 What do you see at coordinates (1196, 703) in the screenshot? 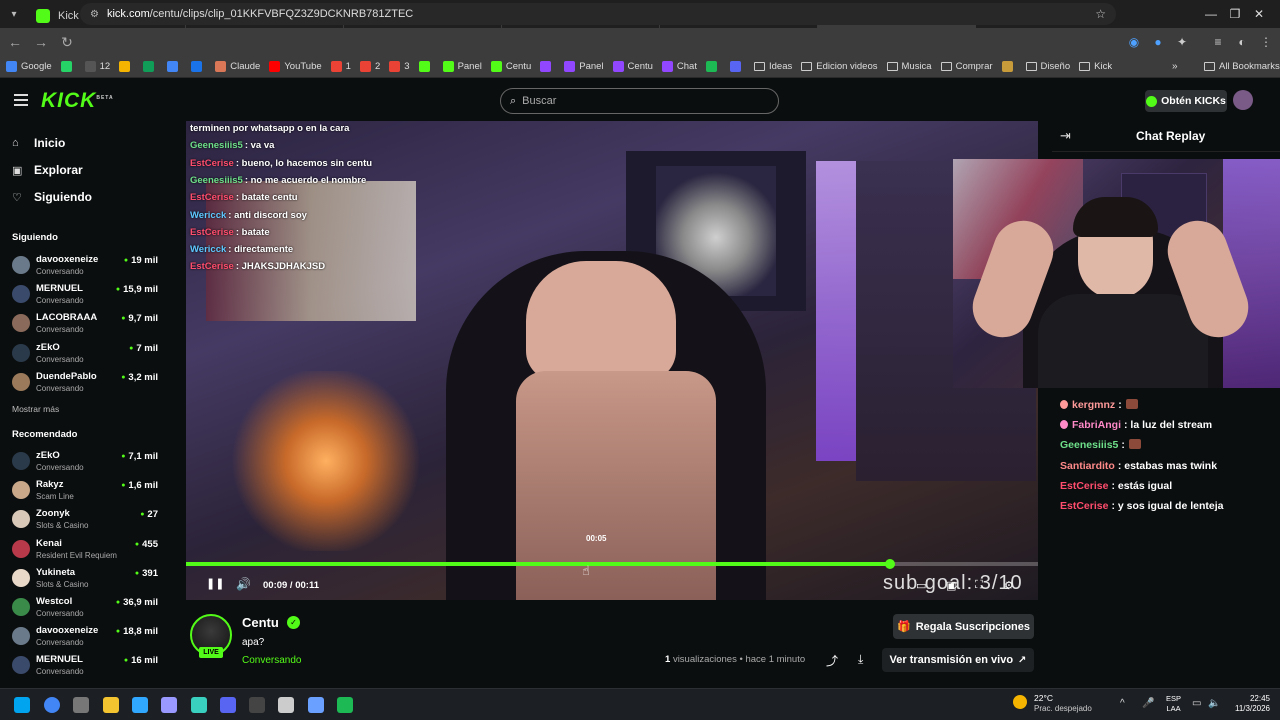
I see `network-icon: ▭` at bounding box center [1196, 703].